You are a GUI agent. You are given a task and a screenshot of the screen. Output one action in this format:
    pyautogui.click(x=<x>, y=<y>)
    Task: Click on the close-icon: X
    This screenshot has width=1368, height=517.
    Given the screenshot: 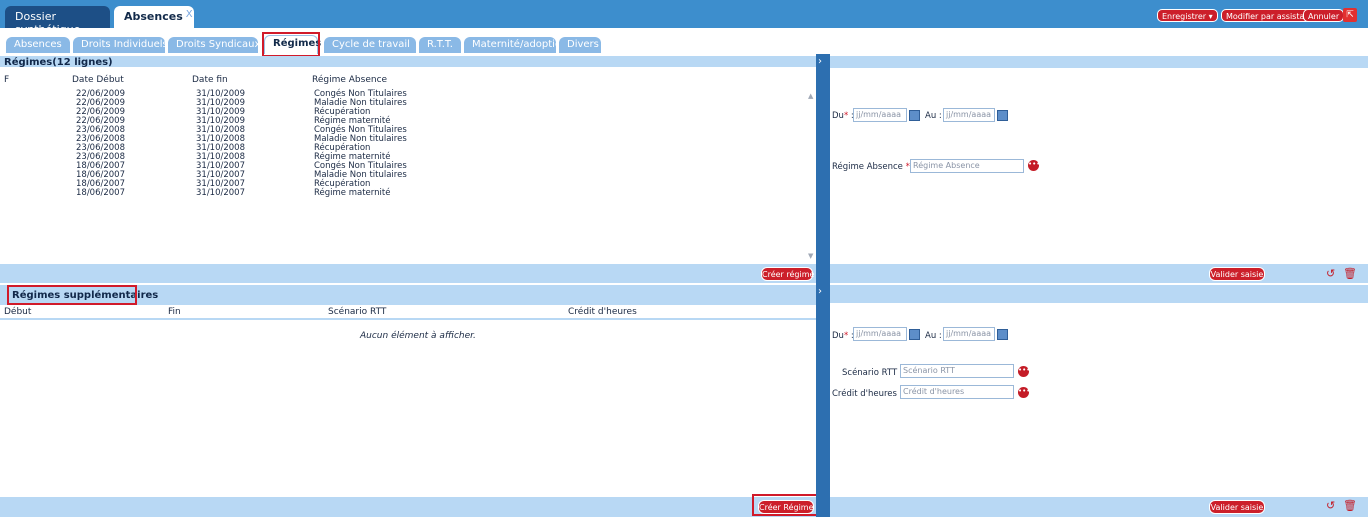 What is the action you would take?
    pyautogui.click(x=189, y=14)
    